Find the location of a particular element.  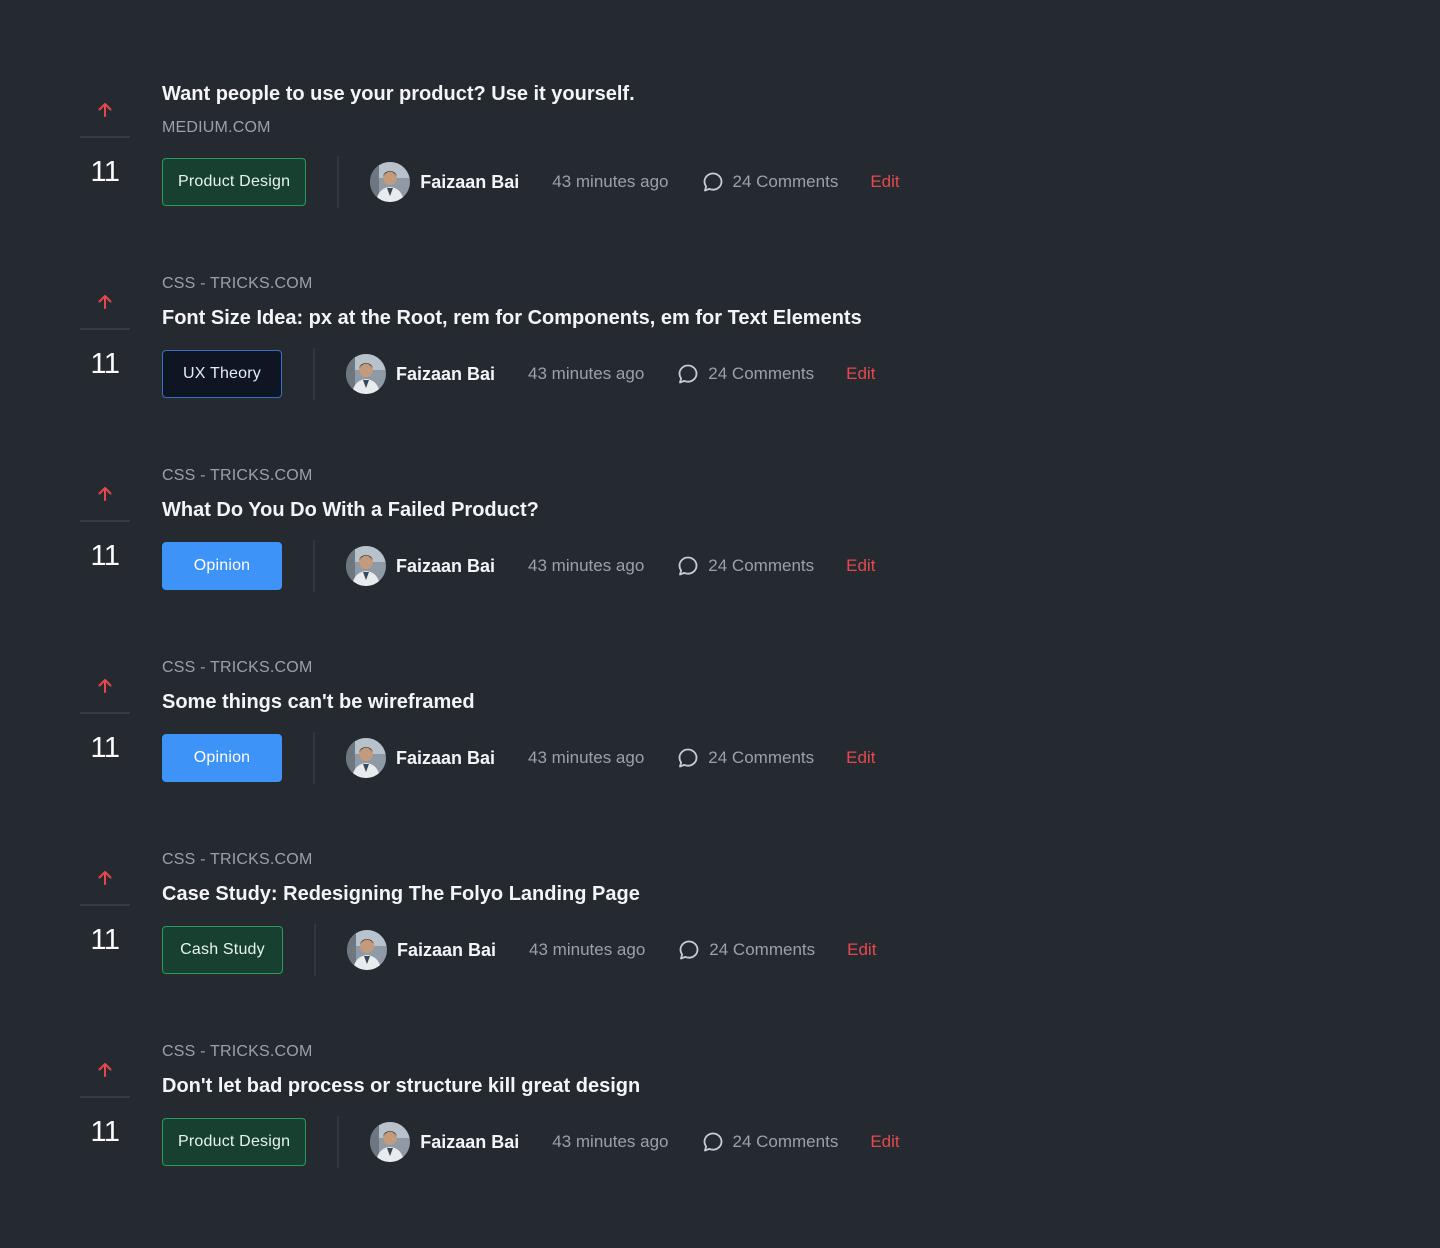

post-title: Some things can't be wireframed is located at coordinates (318, 702).